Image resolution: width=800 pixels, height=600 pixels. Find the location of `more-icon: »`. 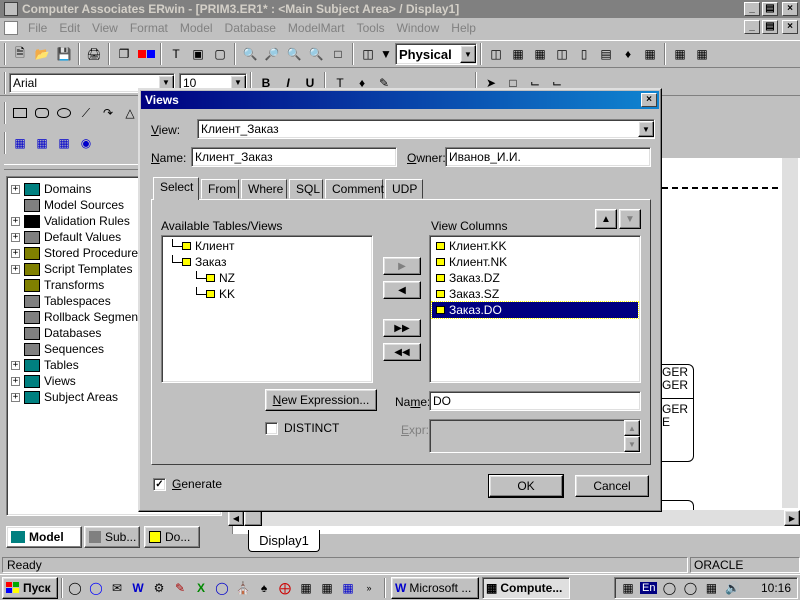

more-icon: » is located at coordinates (369, 588).